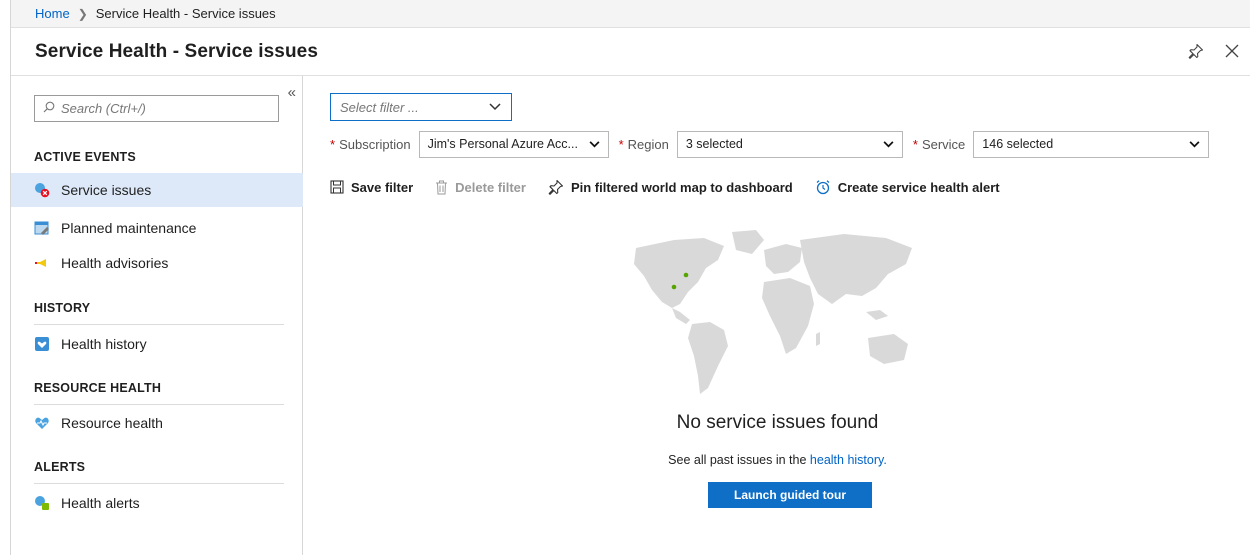 Image resolution: width=1250 pixels, height=555 pixels. Describe the element at coordinates (823, 187) in the screenshot. I see `alarm-clock-icon` at that location.